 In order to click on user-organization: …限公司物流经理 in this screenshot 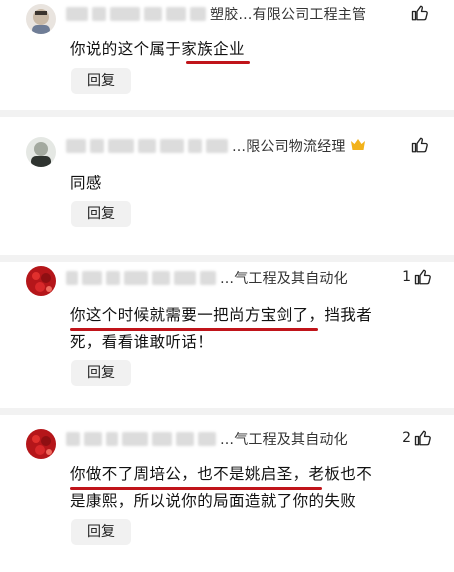, I will do `click(289, 147)`.